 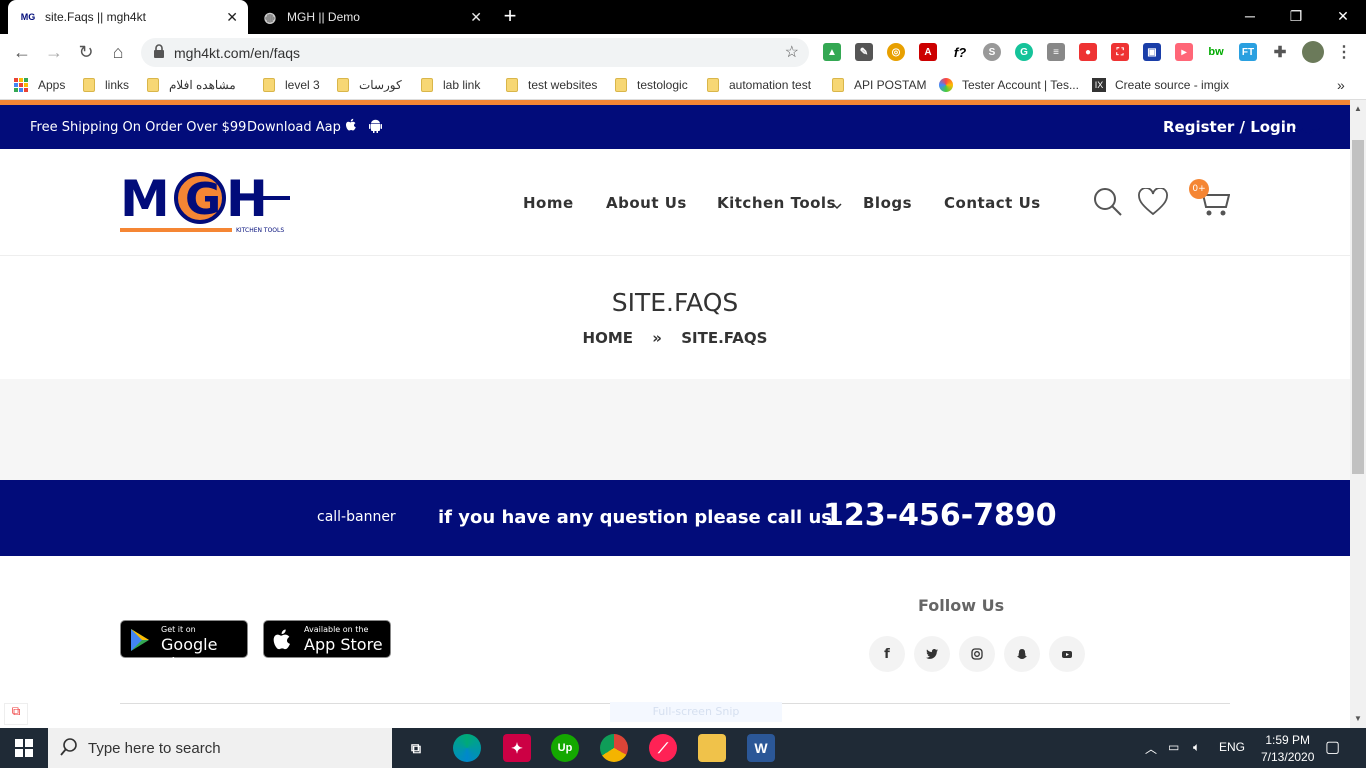 What do you see at coordinates (128, 17) in the screenshot?
I see `tab-faqs: MG site.Faqs || mgh4kt ✕` at bounding box center [128, 17].